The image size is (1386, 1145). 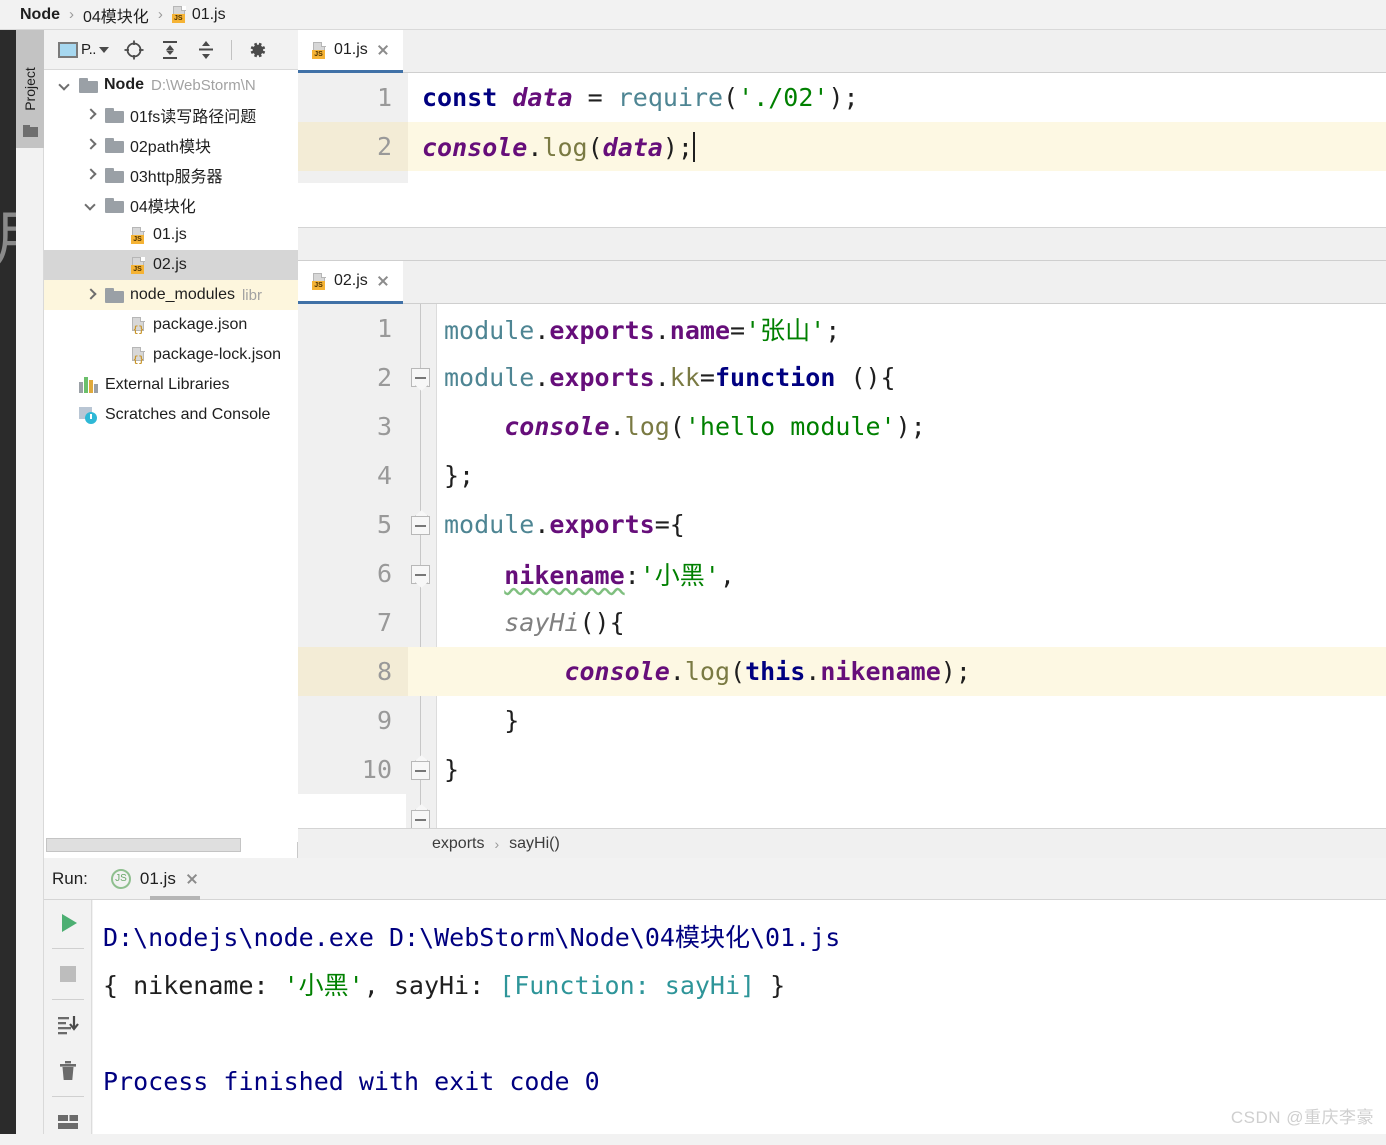 I want to click on tree-item: 02path模块, so click(x=171, y=145).